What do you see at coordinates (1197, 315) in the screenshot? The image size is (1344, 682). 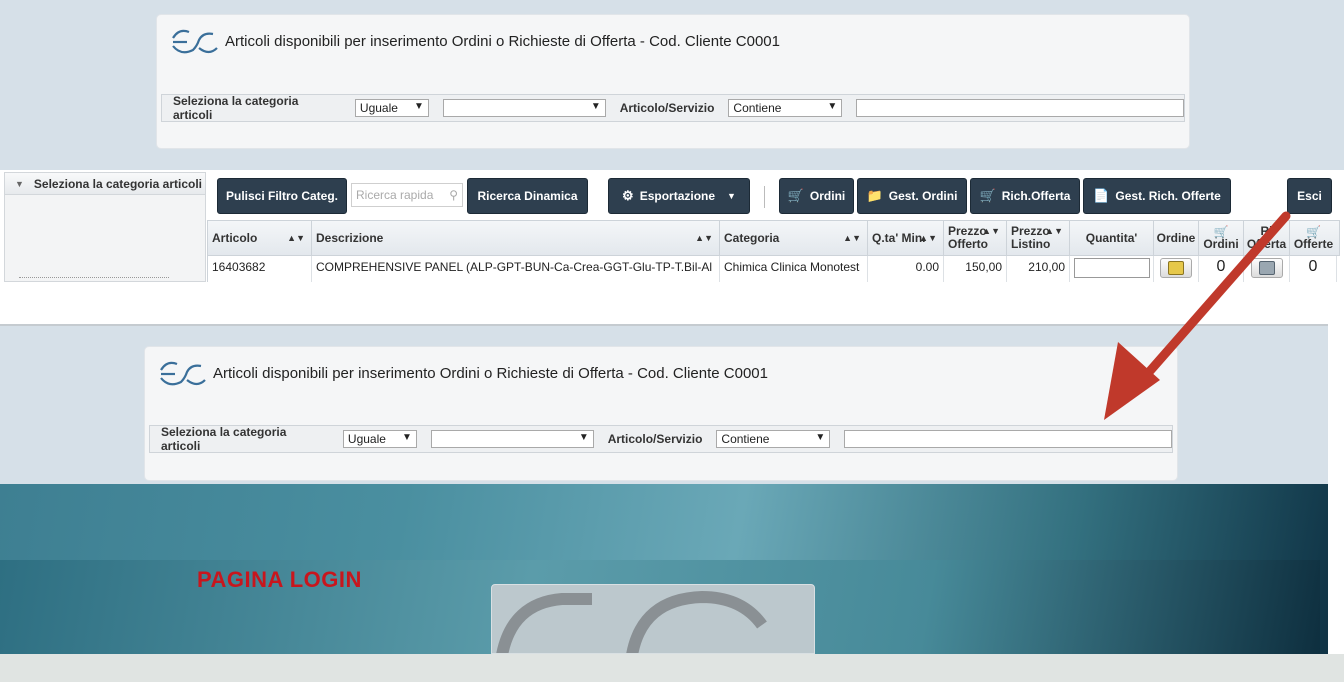 I see `annotation-arrow-icon` at bounding box center [1197, 315].